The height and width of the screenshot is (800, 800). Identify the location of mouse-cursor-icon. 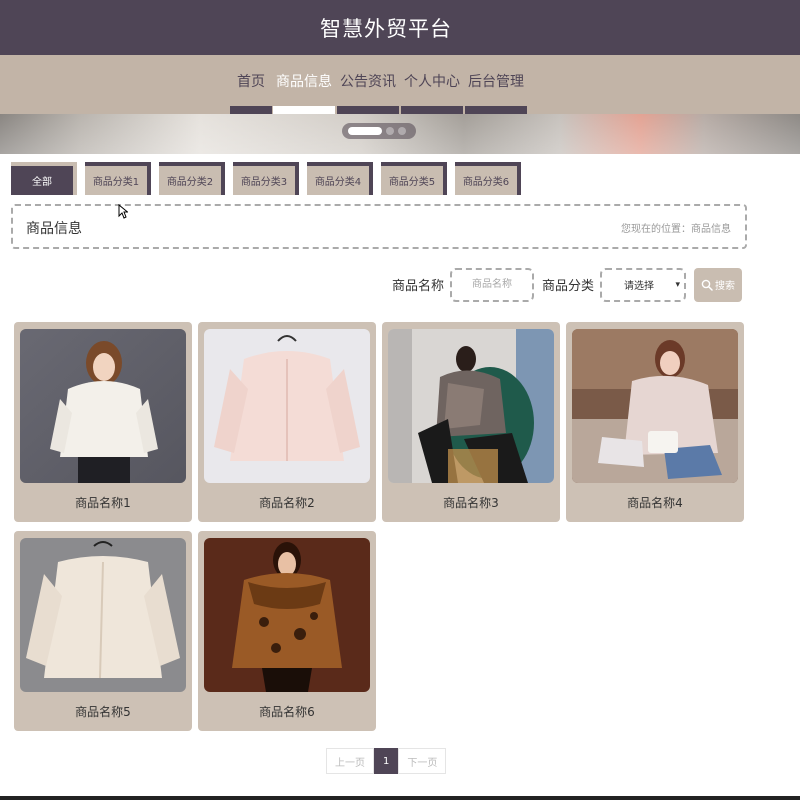
(123, 211).